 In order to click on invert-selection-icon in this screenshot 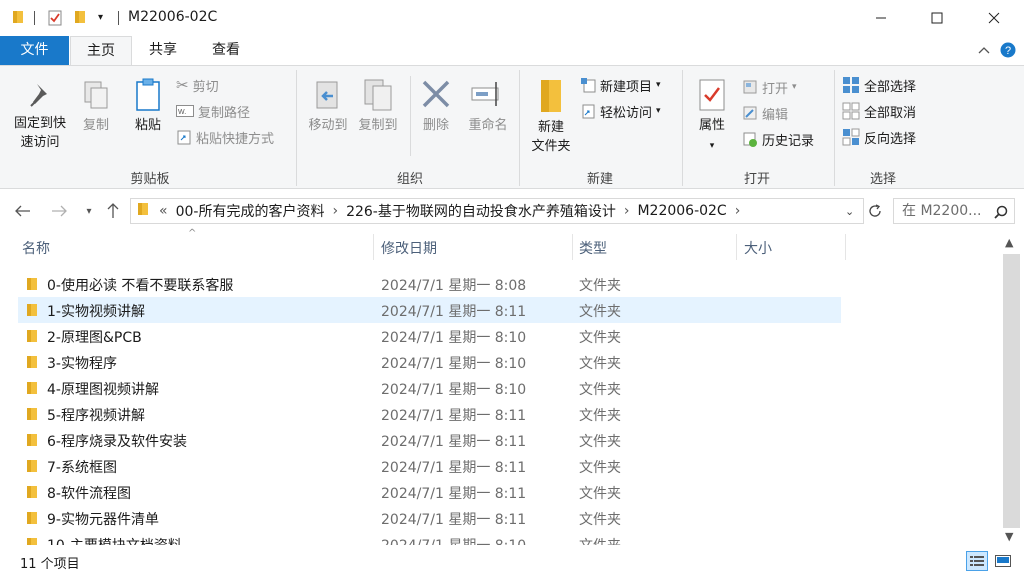, I will do `click(851, 137)`.